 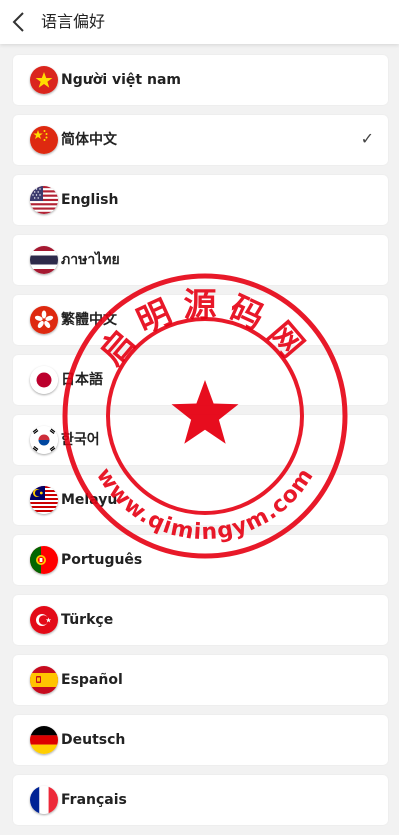 I want to click on language-label: 日本語, so click(x=82, y=380).